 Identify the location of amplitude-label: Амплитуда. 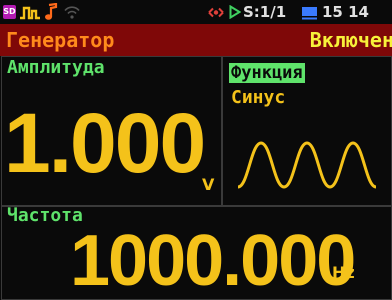
(56, 67).